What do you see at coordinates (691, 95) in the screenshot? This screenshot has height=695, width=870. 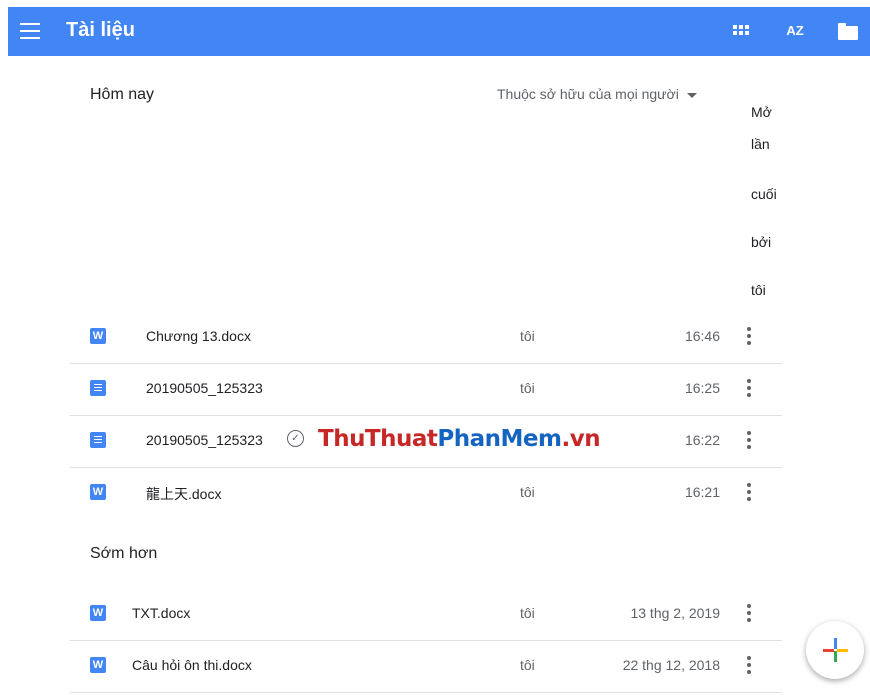 I see `dropdown-arrow-icon` at bounding box center [691, 95].